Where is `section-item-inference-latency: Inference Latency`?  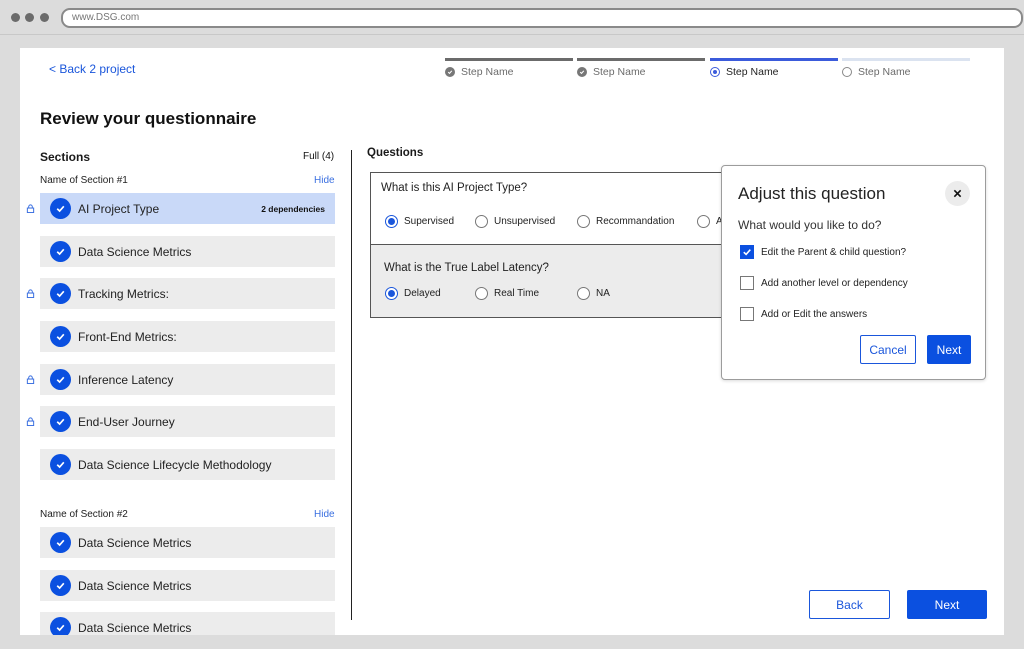
section-item-inference-latency: Inference Latency is located at coordinates (180, 379).